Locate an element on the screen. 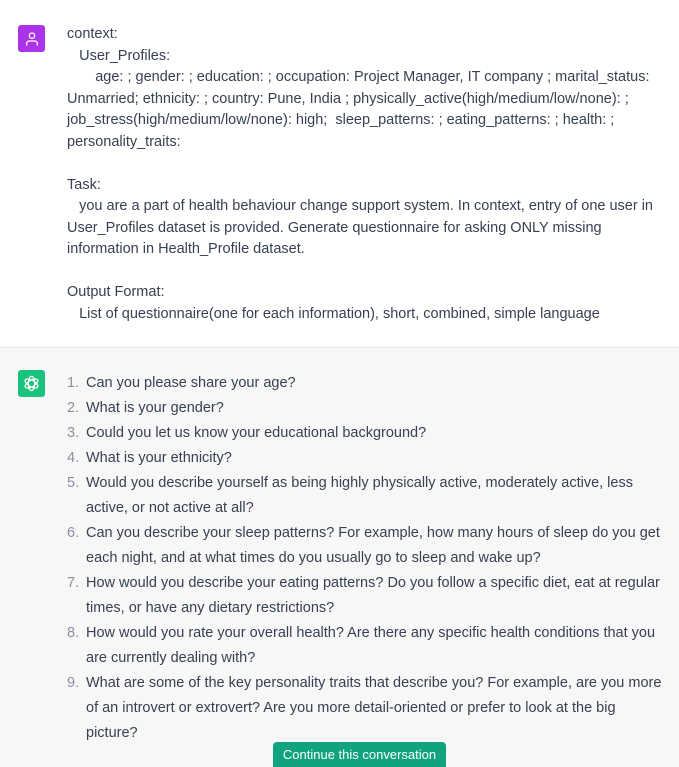  list-number: 5. is located at coordinates (73, 483).